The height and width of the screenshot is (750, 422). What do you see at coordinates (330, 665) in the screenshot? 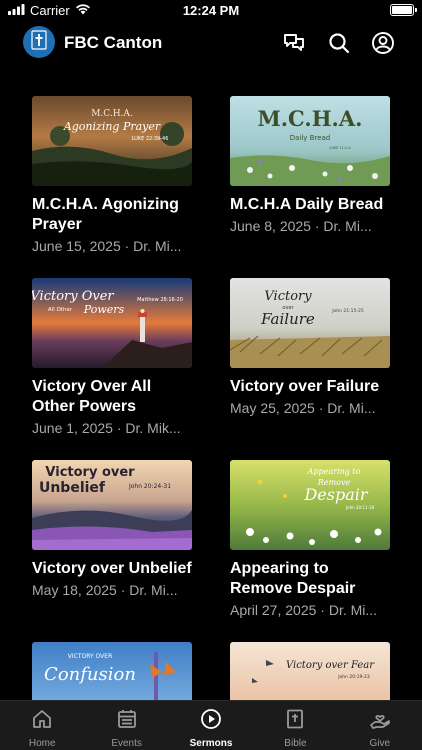
I see `thumb-text: Victory over Fear` at bounding box center [330, 665].